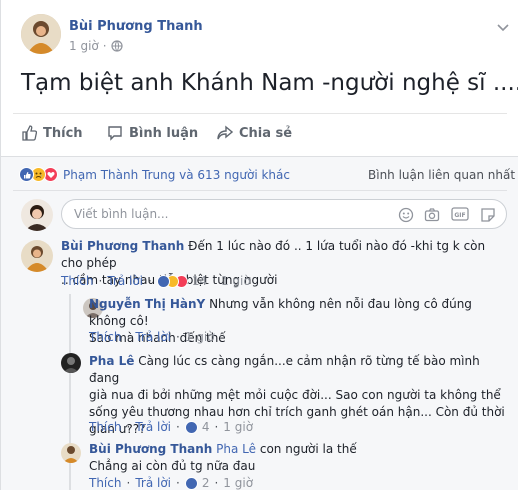  I want to click on comment-actions: Thích · Trả lời · 14 · 1 giờ, so click(156, 281).